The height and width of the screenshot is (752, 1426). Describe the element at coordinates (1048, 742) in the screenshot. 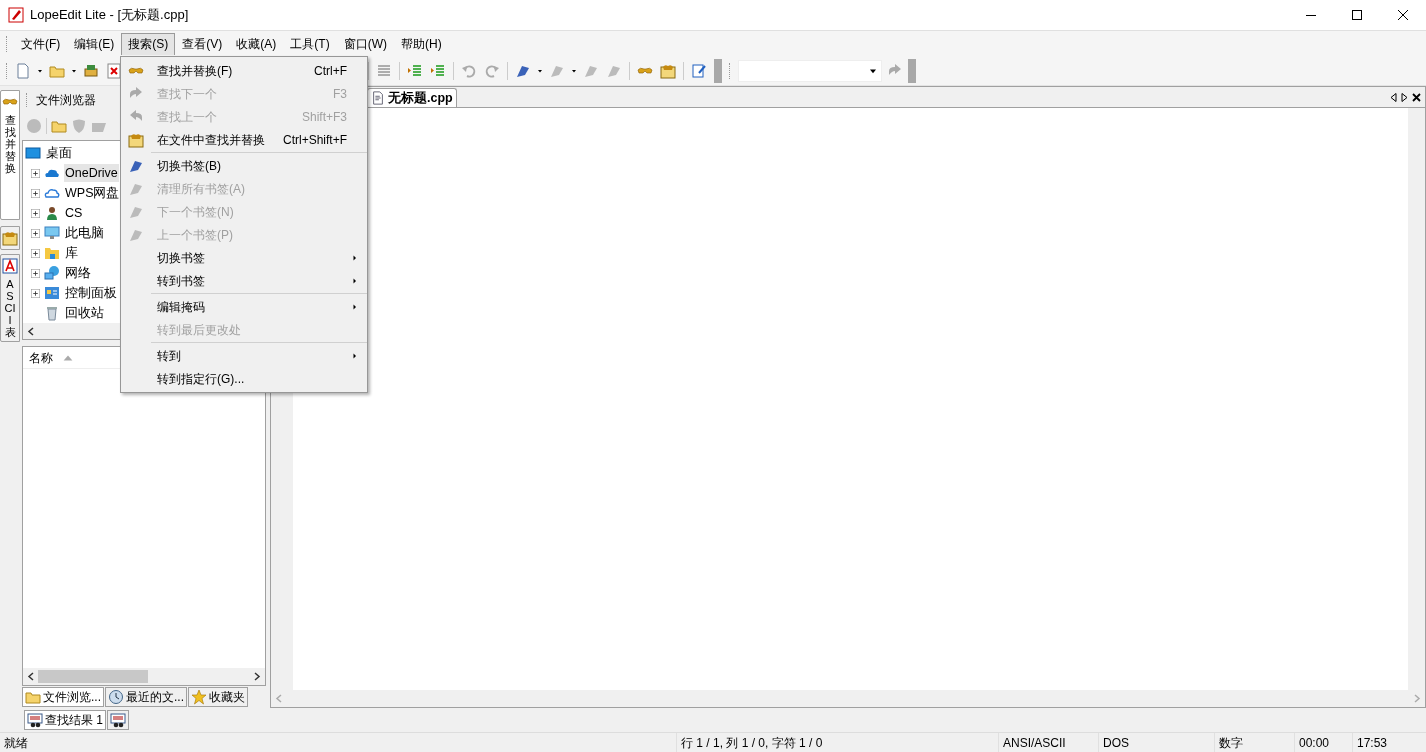

I see `status-text: ANSI/ASCII` at that location.